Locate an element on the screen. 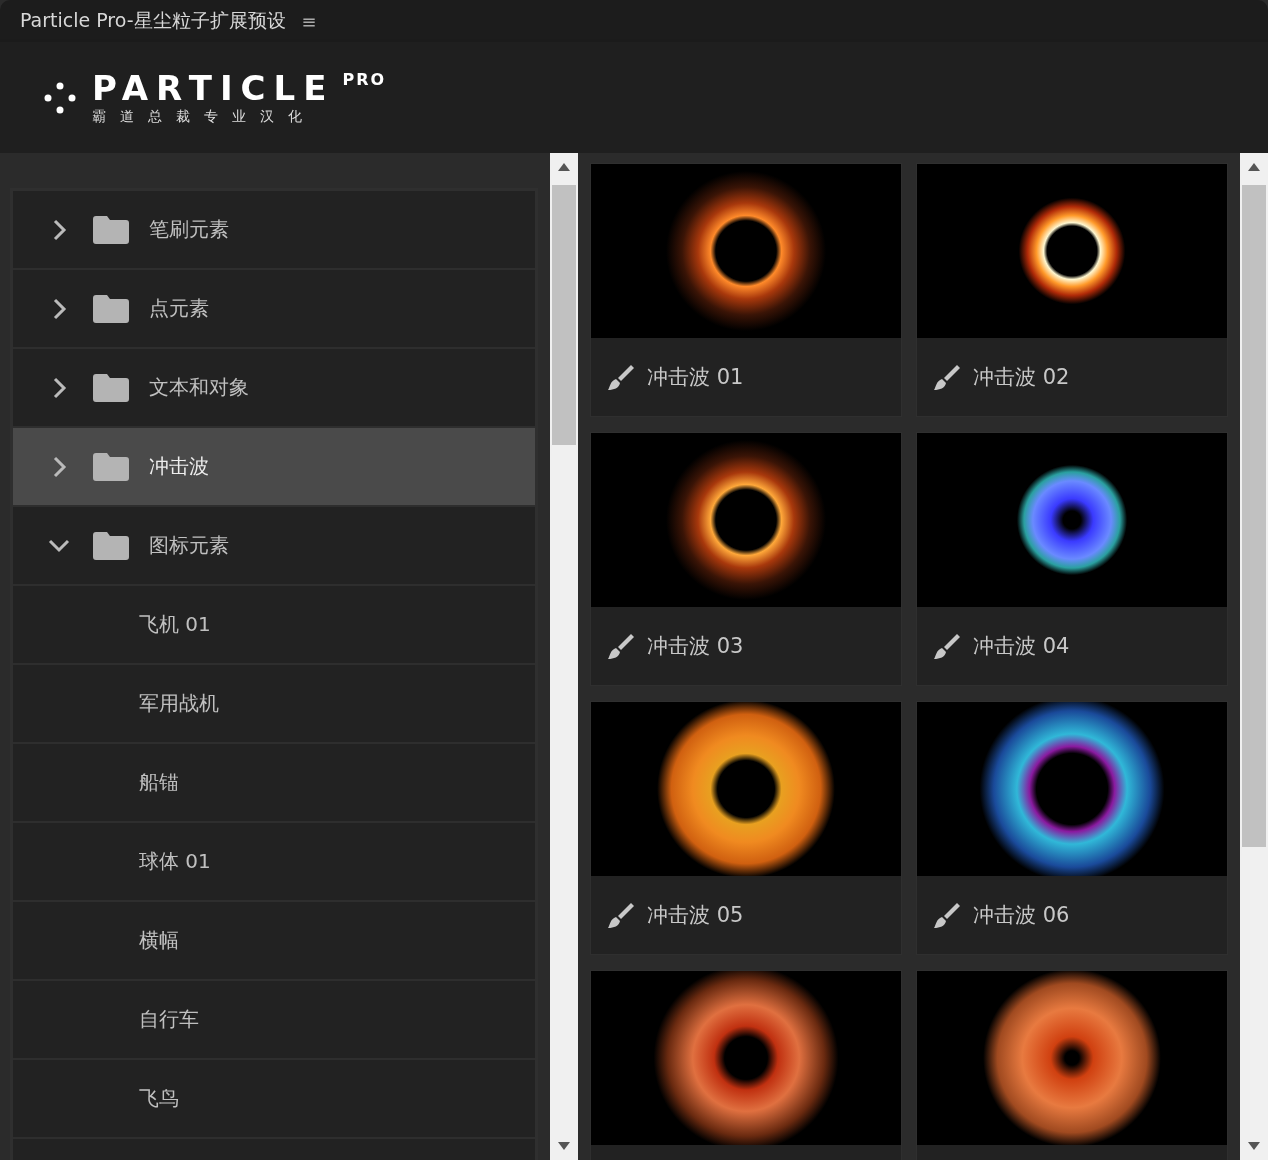 This screenshot has width=1268, height=1160. preset-card: 冲击波 06 is located at coordinates (1072, 828).